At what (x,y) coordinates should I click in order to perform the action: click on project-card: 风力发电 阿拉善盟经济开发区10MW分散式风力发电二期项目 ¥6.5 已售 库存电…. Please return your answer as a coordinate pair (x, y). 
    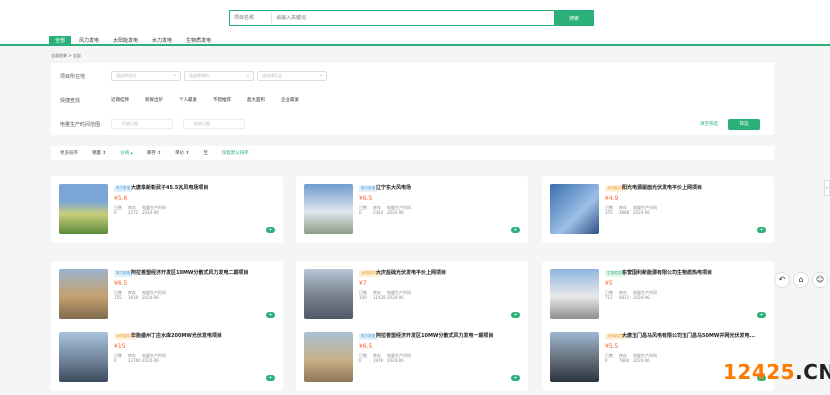
    Looking at the image, I should click on (167, 294).